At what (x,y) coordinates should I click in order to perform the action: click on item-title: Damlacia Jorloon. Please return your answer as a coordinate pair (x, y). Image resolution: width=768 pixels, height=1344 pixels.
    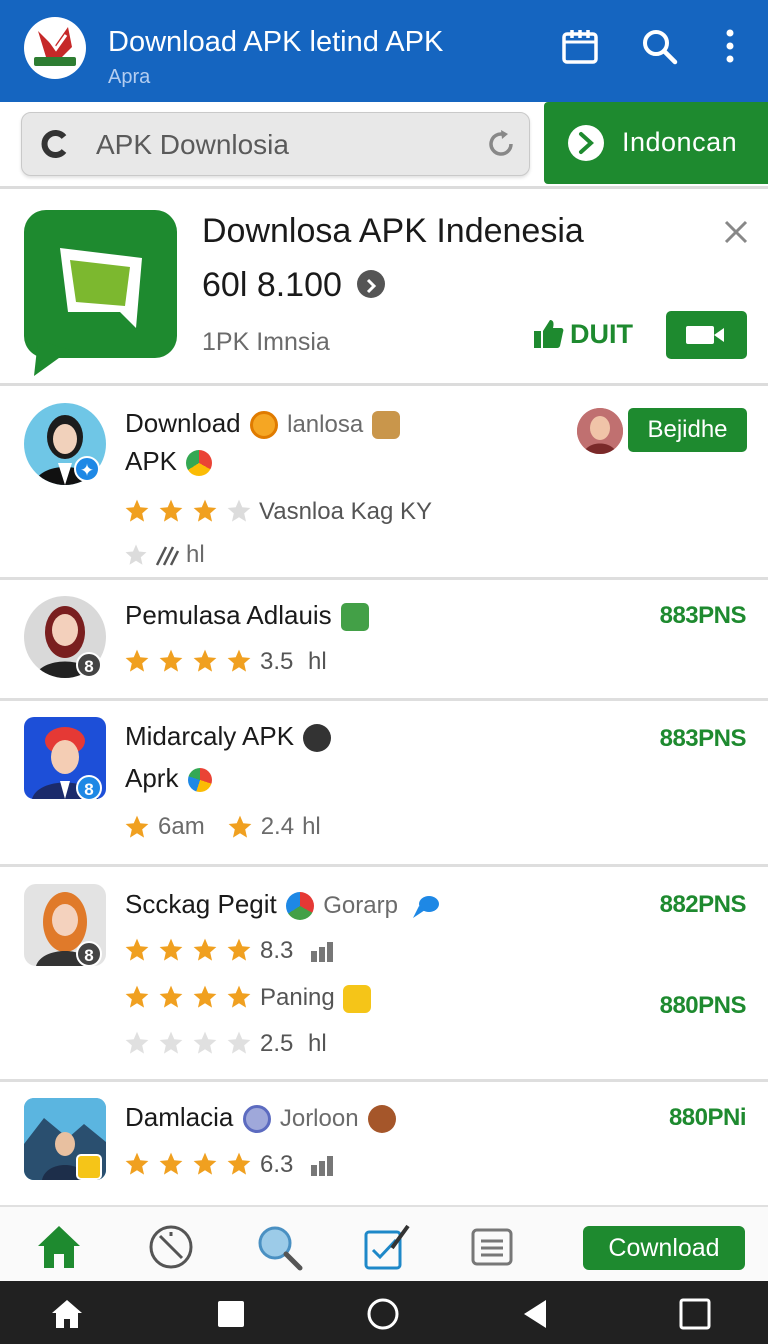
    Looking at the image, I should click on (261, 1118).